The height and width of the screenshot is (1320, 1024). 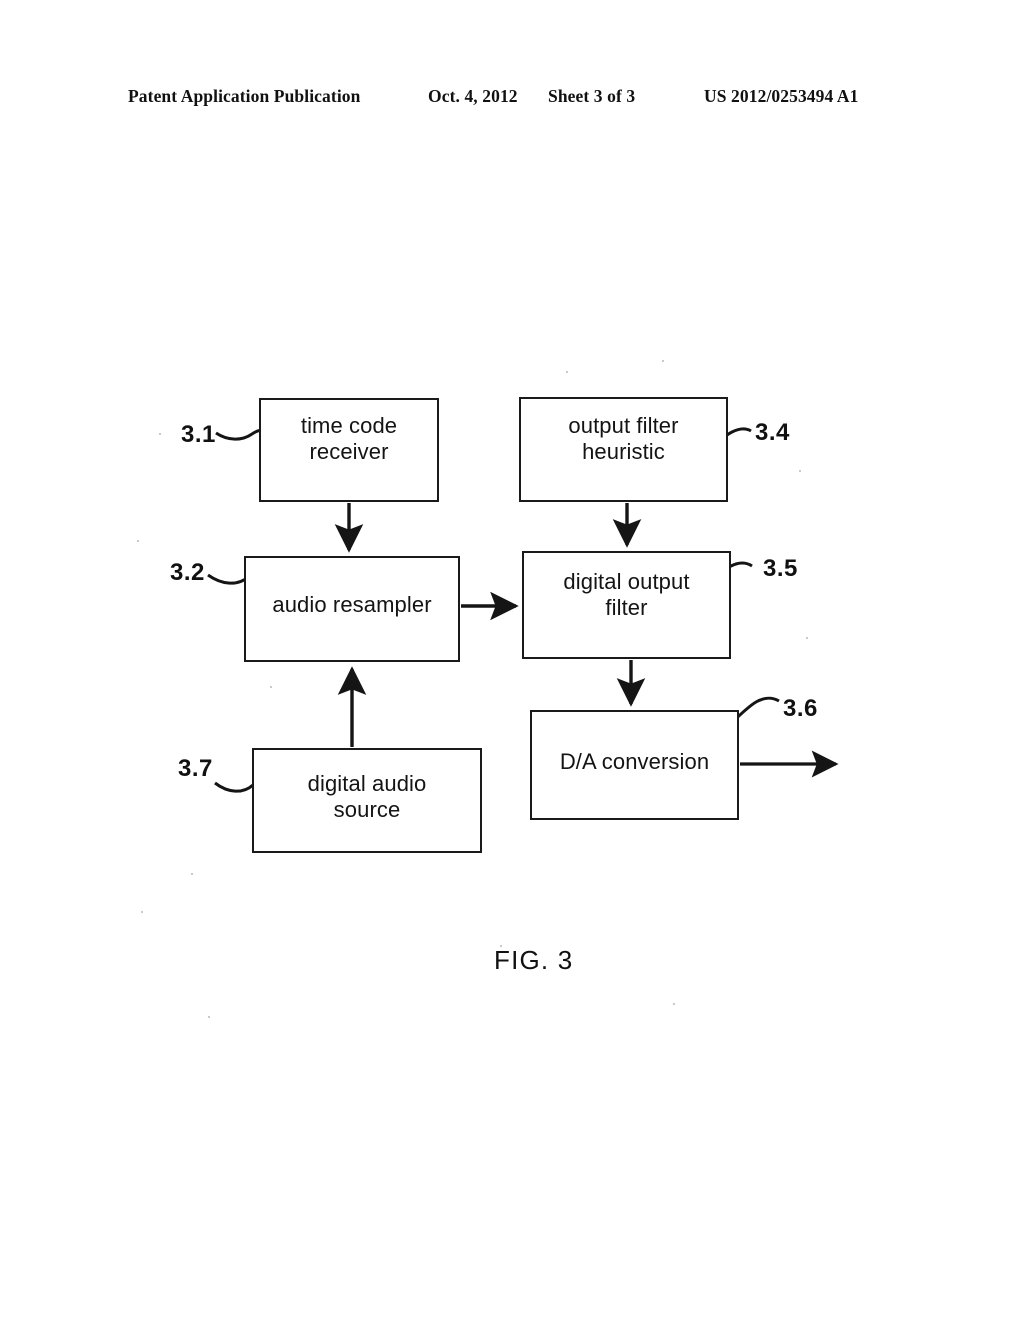 What do you see at coordinates (634, 762) in the screenshot?
I see `block-label-3-6: D/A conversion` at bounding box center [634, 762].